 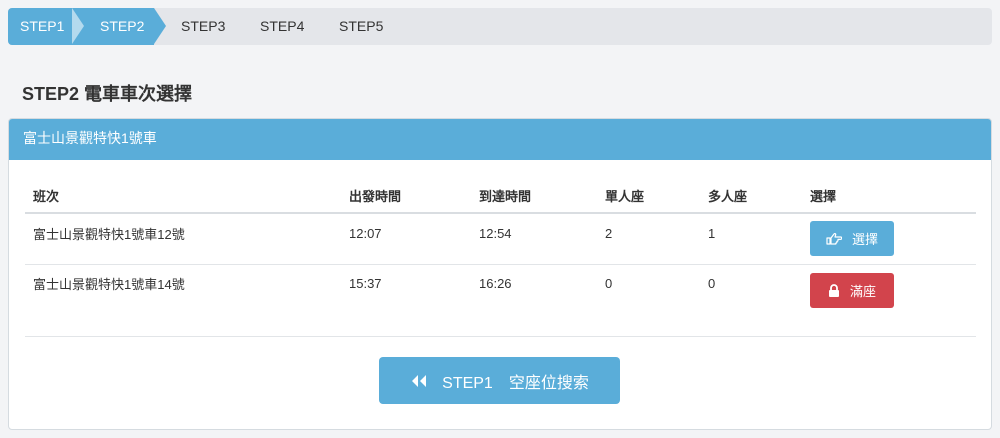 I want to click on full-button-label: 滿座, so click(x=862, y=291).